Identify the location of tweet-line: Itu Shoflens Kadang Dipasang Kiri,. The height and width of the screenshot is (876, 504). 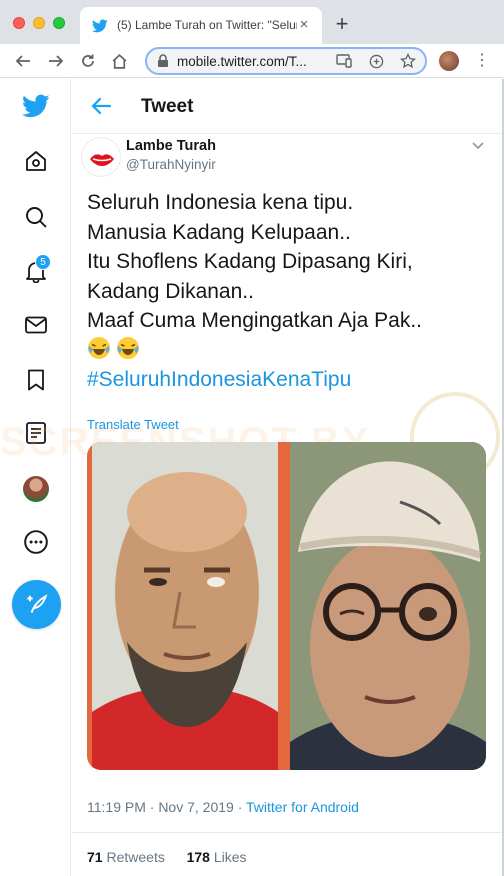
(250, 261).